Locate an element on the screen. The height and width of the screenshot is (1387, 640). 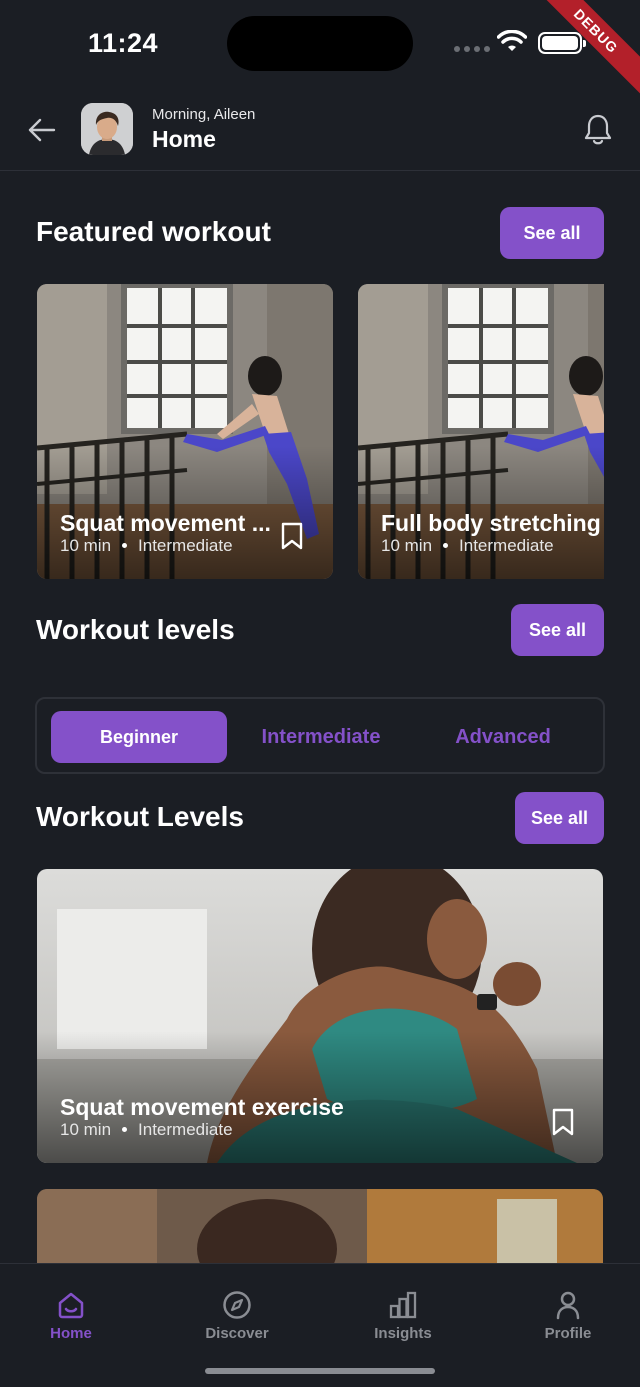
levels-see-all-button: See all is located at coordinates (557, 630).